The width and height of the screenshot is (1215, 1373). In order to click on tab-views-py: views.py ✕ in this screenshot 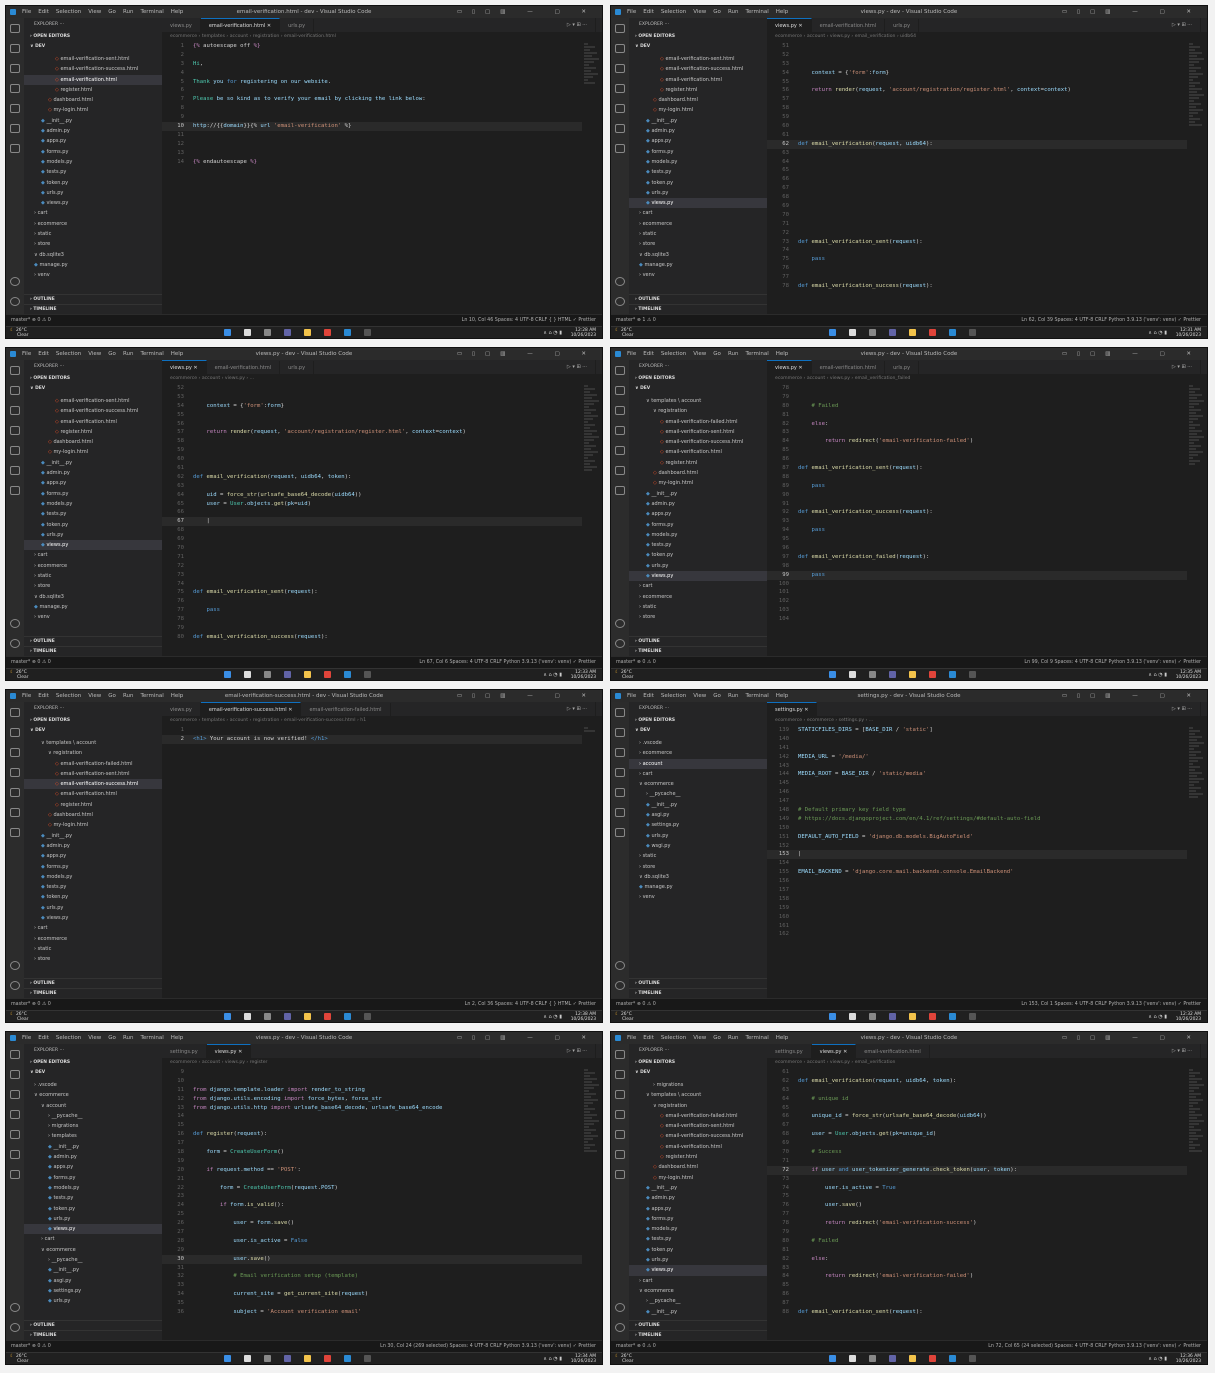, I will do `click(789, 25)`.